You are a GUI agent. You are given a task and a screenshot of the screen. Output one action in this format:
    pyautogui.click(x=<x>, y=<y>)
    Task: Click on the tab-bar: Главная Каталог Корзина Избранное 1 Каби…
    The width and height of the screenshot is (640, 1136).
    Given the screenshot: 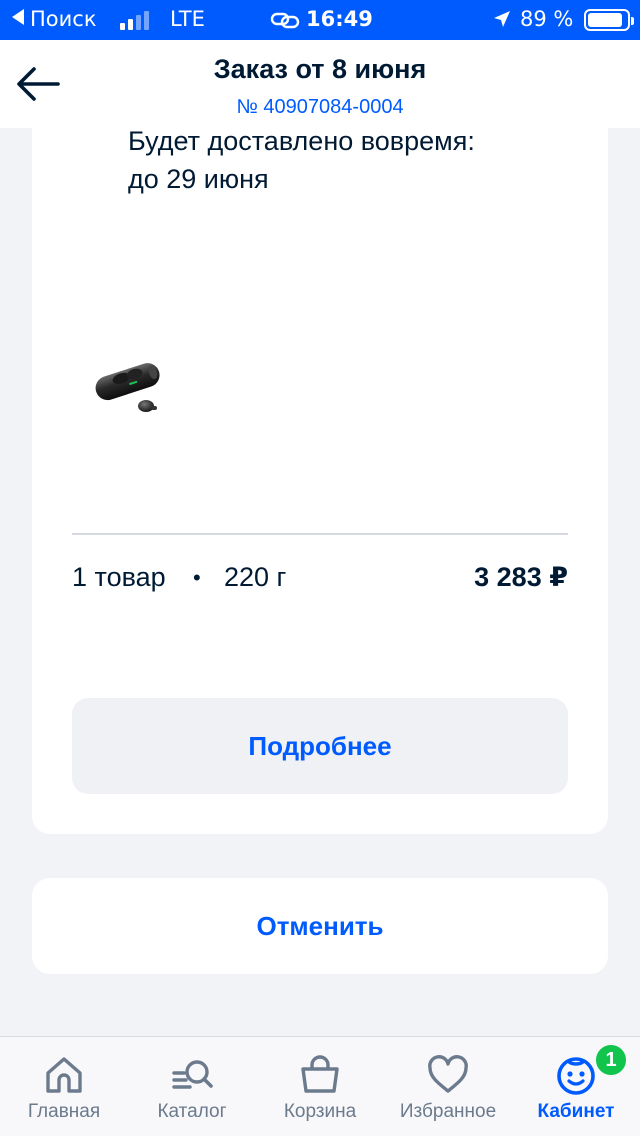 What is the action you would take?
    pyautogui.click(x=320, y=1086)
    